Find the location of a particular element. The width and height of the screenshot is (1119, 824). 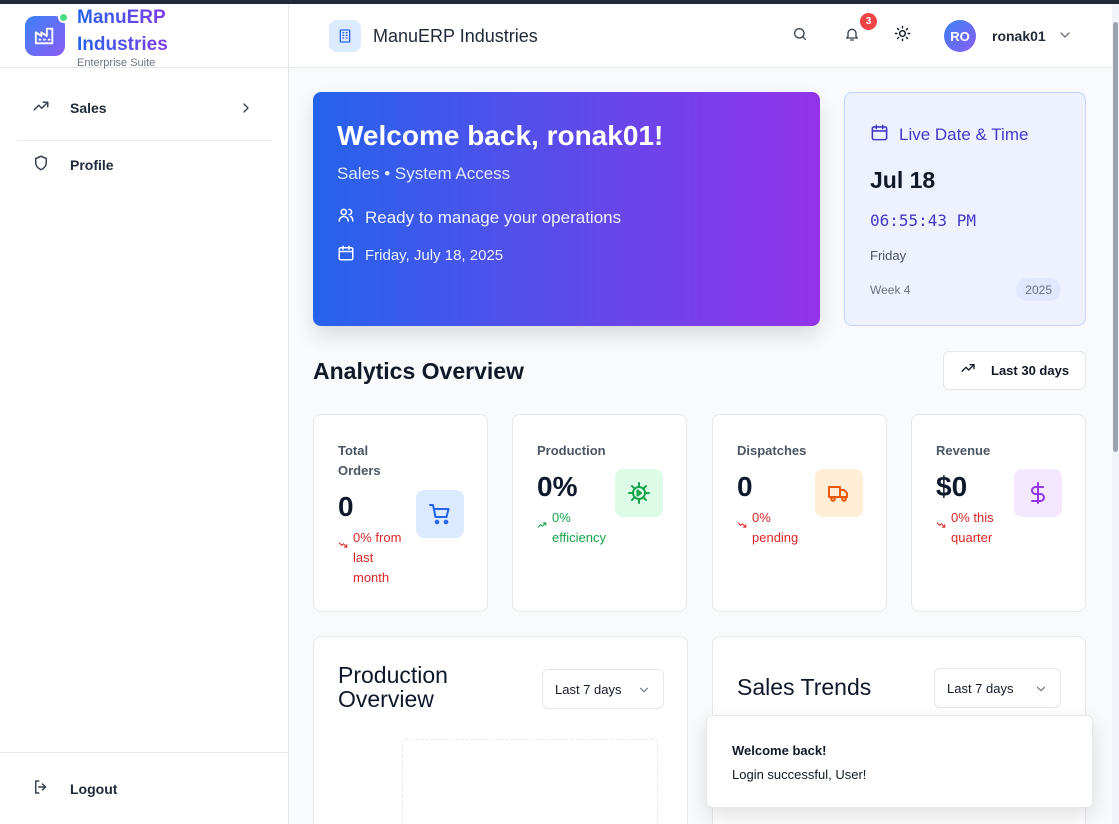

stat-value: $0 is located at coordinates (952, 486).